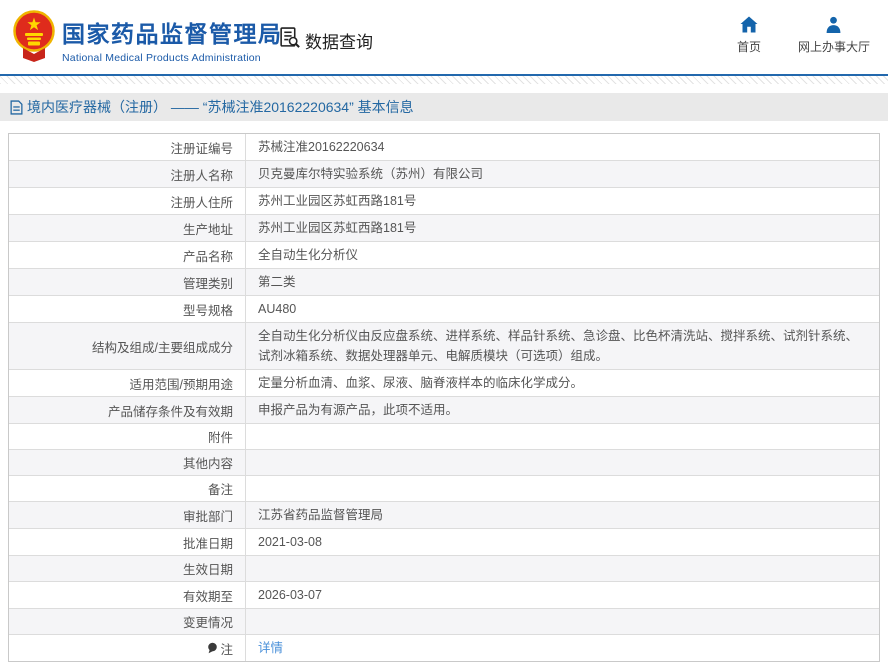 The height and width of the screenshot is (662, 888). What do you see at coordinates (220, 107) in the screenshot?
I see `breadcrumb-text: 境内医疗器械（注册） —— “苏械注准20162220634” 基本信息` at bounding box center [220, 107].